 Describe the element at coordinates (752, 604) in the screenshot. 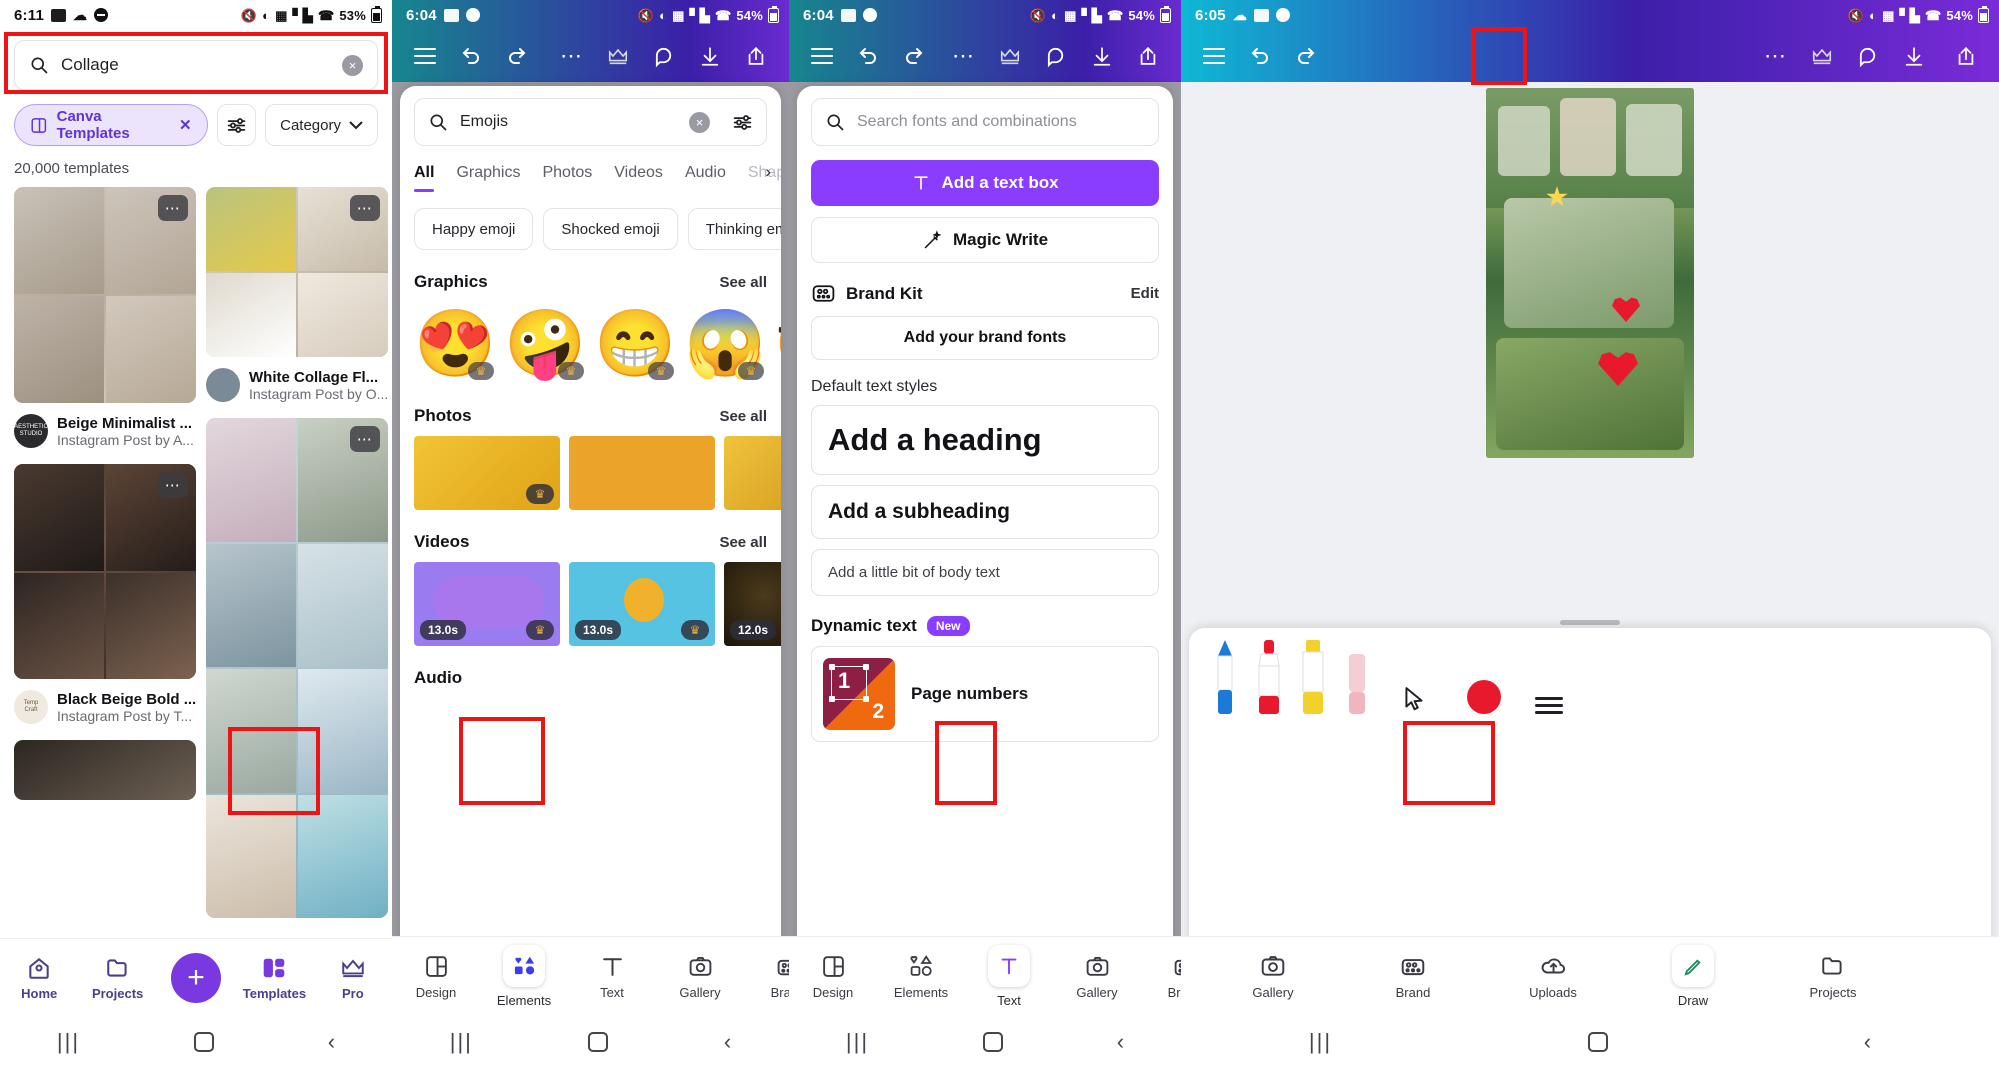

I see `video-item: 12.0s` at that location.